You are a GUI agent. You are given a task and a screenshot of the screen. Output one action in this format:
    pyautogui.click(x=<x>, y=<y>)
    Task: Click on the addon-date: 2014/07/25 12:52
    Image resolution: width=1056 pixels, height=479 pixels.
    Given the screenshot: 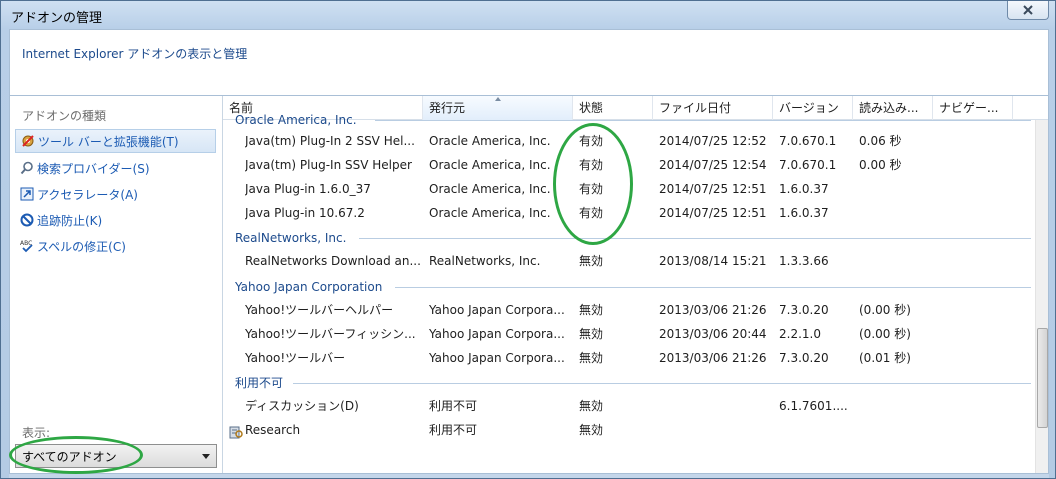 What is the action you would take?
    pyautogui.click(x=713, y=141)
    